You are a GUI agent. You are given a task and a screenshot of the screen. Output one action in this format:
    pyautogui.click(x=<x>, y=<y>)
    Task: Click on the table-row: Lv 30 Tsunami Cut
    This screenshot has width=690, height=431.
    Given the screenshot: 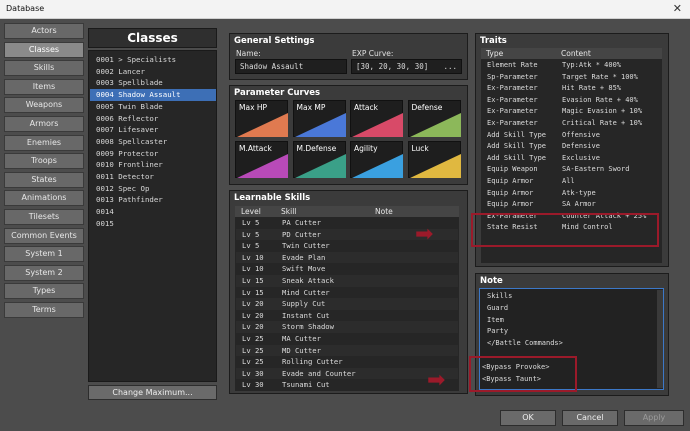 What is the action you would take?
    pyautogui.click(x=347, y=385)
    